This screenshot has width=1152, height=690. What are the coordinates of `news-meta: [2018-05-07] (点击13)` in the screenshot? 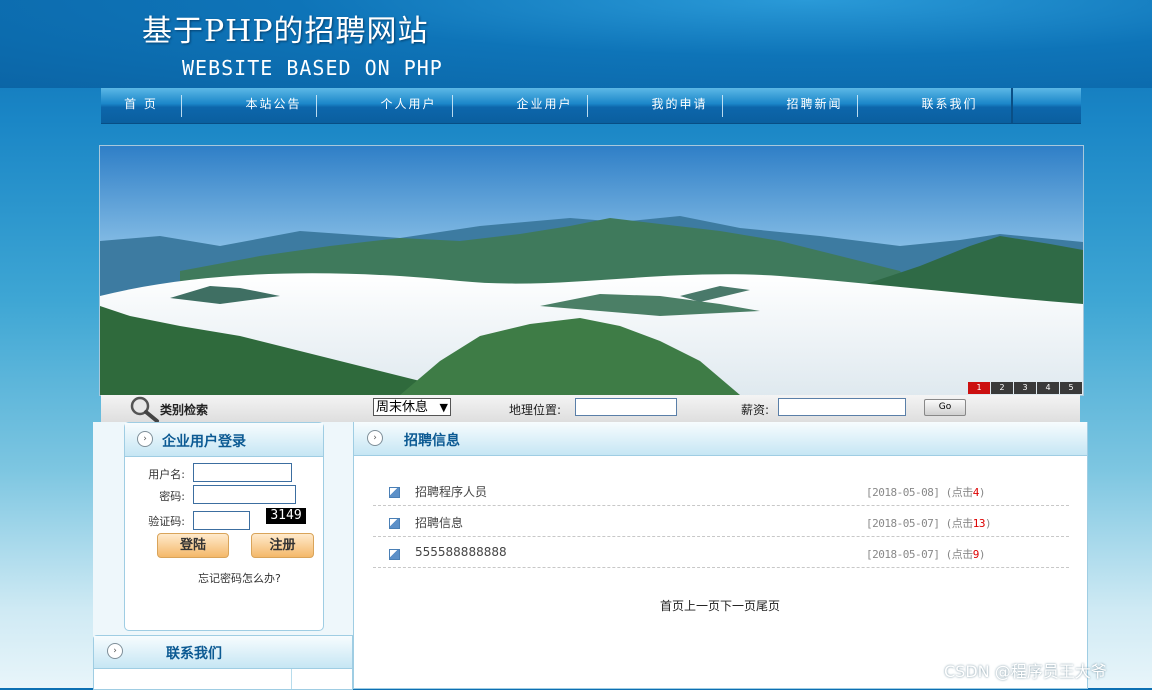 It's located at (929, 523).